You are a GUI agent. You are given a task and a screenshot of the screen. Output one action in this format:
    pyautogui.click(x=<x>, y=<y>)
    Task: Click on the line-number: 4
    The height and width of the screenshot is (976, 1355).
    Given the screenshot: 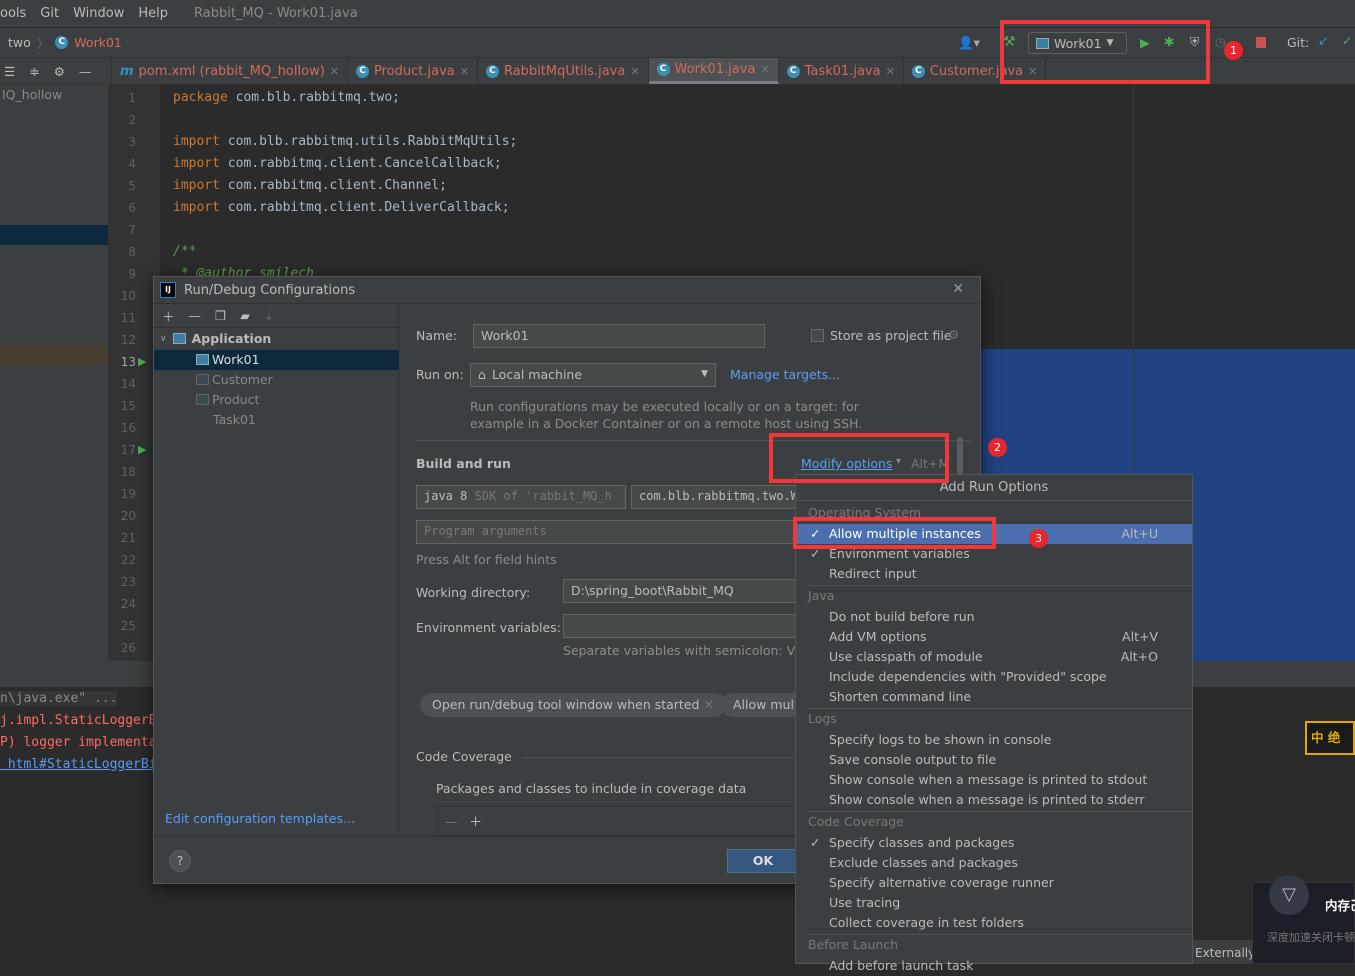 What is the action you would take?
    pyautogui.click(x=132, y=164)
    